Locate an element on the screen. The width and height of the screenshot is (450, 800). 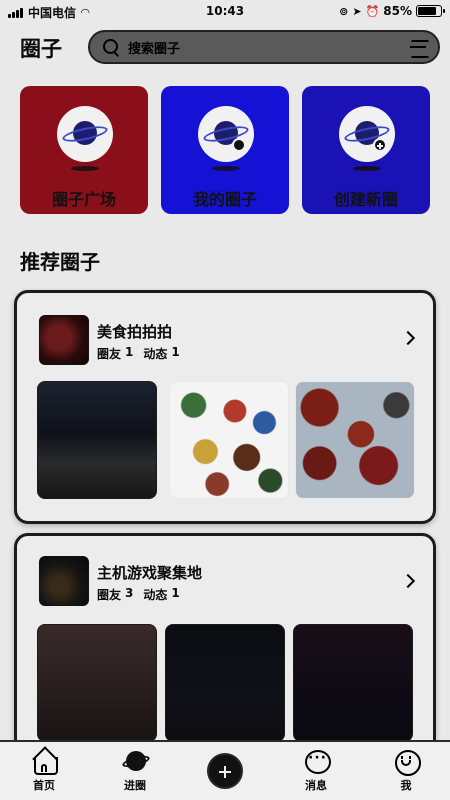
status-bar: 中国电信 ◠ 10:43 ⊚ ➤ ⏰ 85% is located at coordinates (225, 12).